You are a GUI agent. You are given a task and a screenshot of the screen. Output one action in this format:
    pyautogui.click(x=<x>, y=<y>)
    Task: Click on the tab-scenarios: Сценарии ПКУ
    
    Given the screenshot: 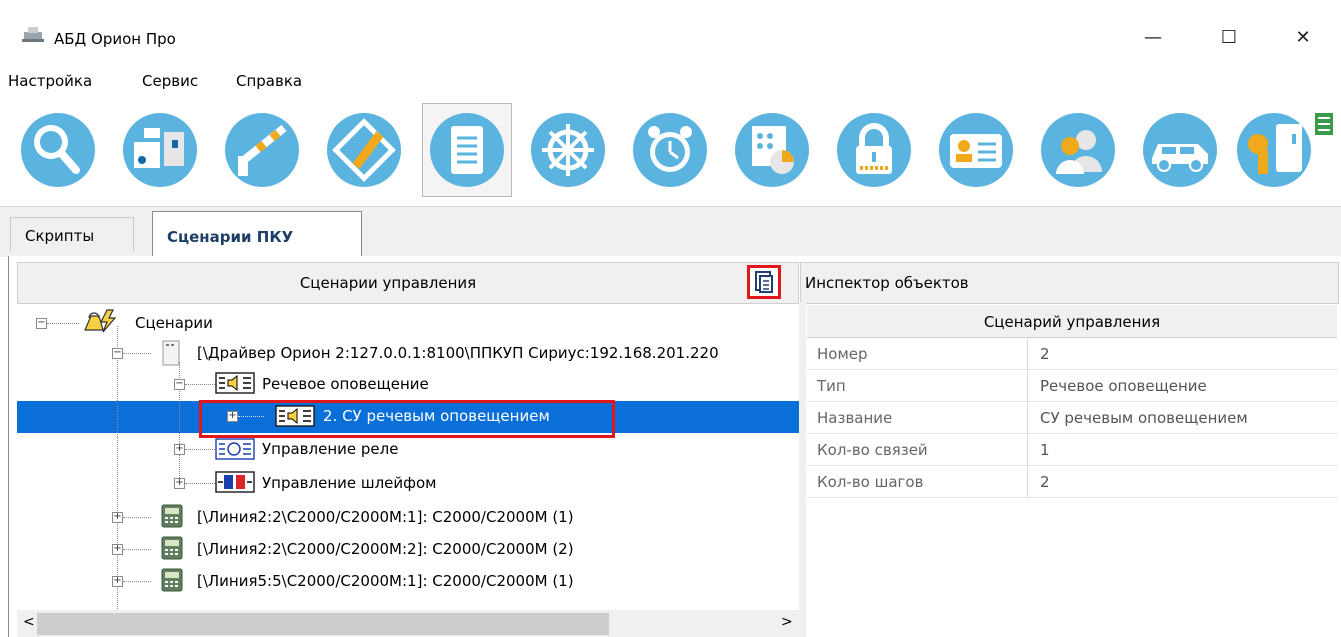 What is the action you would take?
    pyautogui.click(x=257, y=234)
    